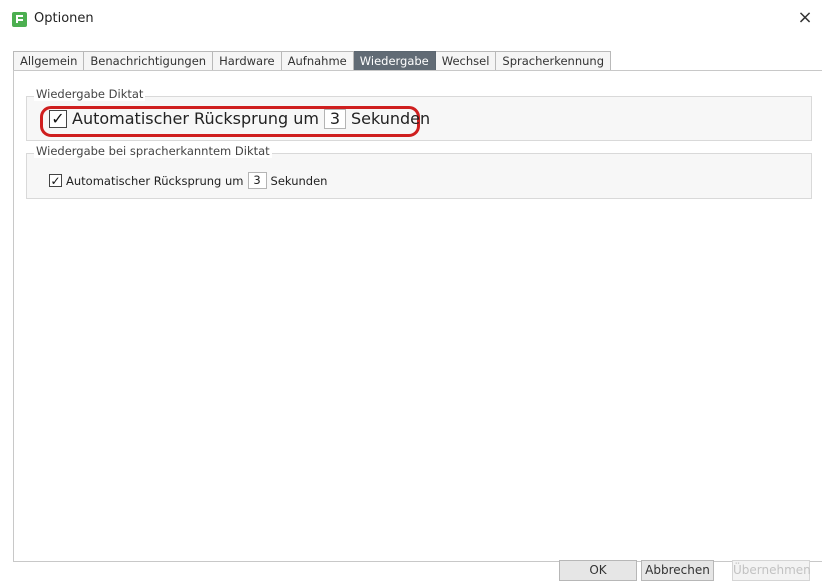 Image resolution: width=822 pixels, height=582 pixels. Describe the element at coordinates (153, 151) in the screenshot. I see `group-title-spracherkannt: Wiedergabe bei spracherkanntem Diktat` at that location.